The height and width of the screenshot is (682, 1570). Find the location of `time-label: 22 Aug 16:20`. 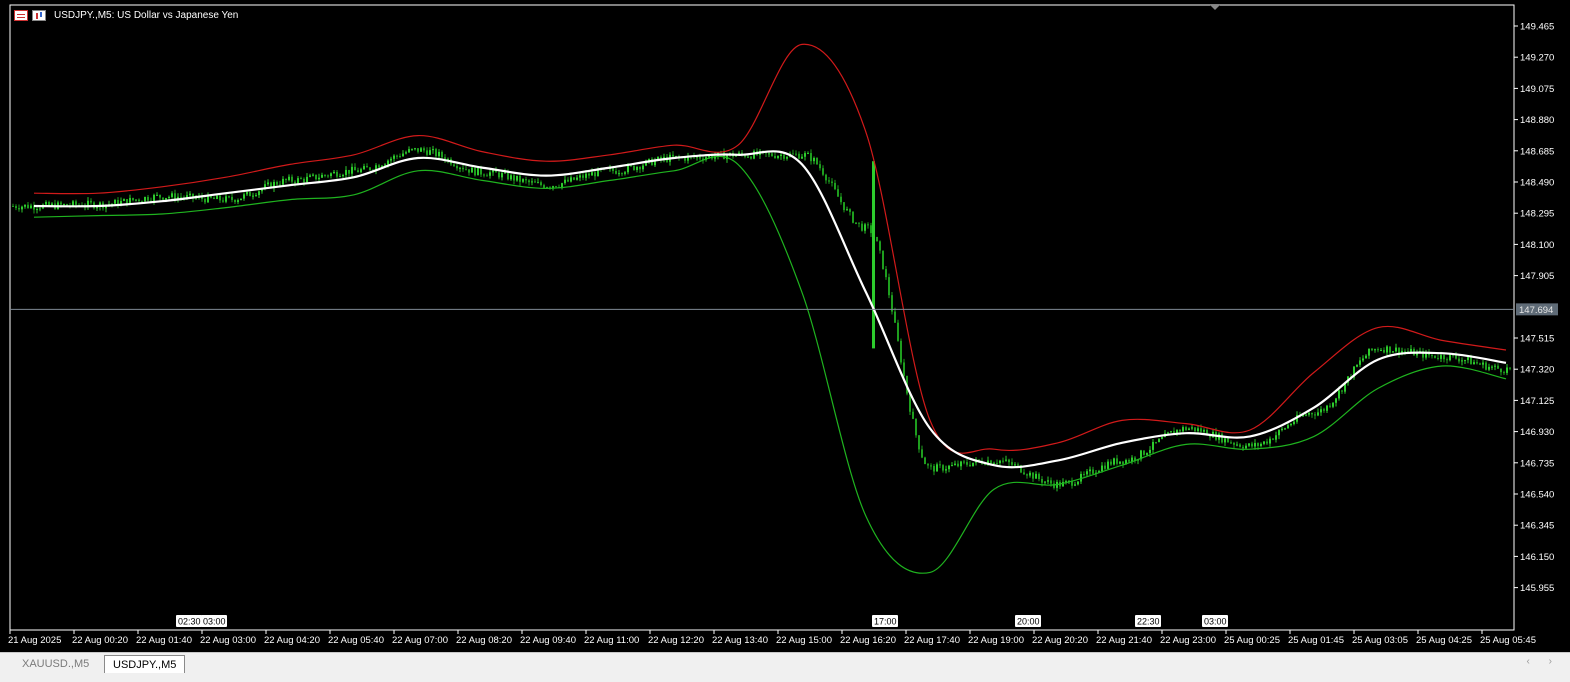

time-label: 22 Aug 16:20 is located at coordinates (868, 640).